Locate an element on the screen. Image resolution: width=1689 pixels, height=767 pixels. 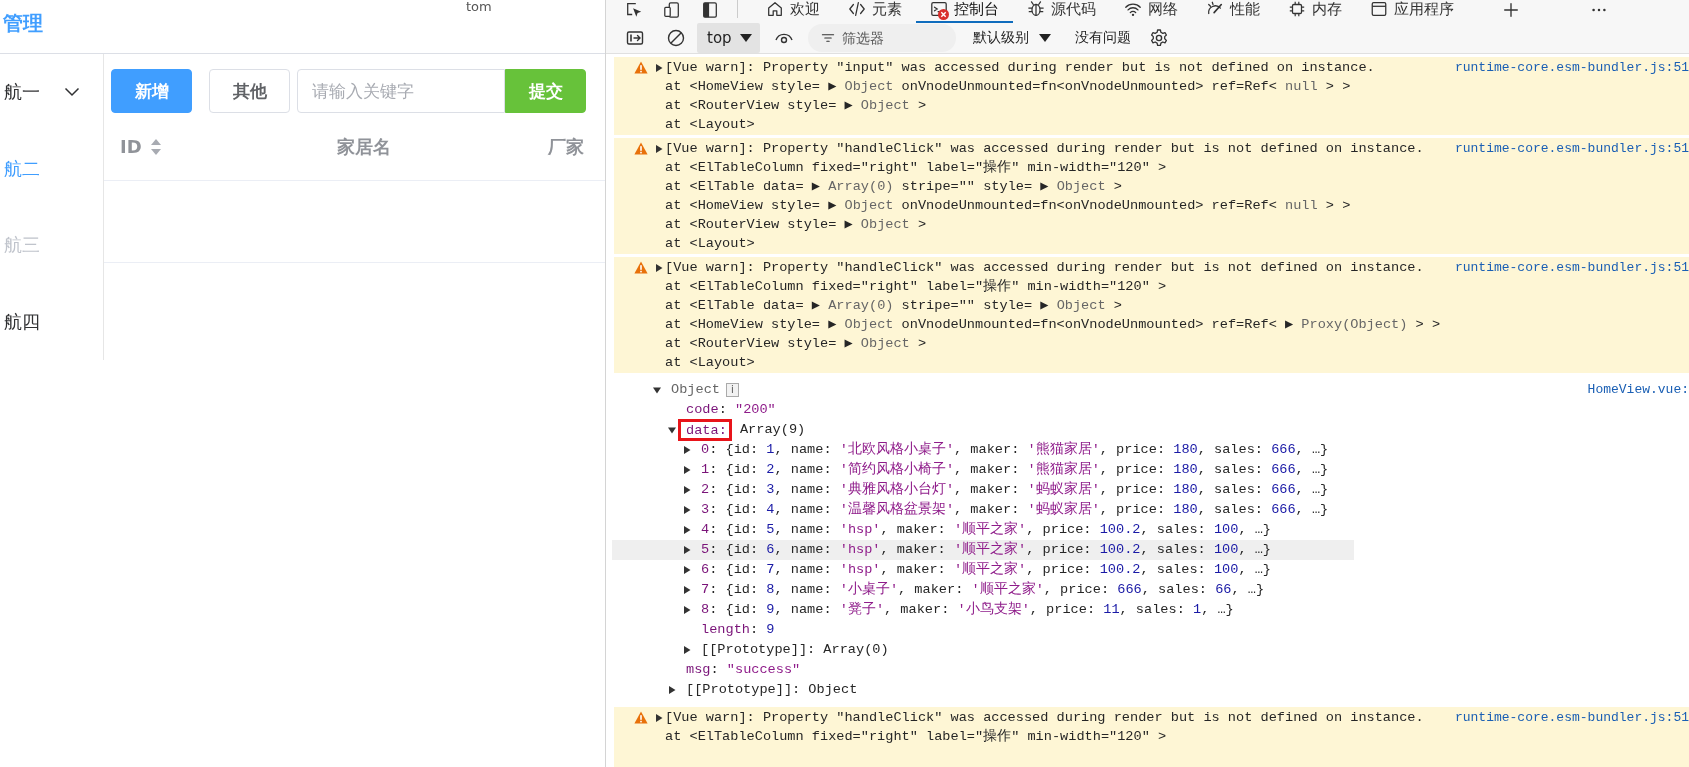
devtools-tab: 源代码 is located at coordinates (1061, 11).